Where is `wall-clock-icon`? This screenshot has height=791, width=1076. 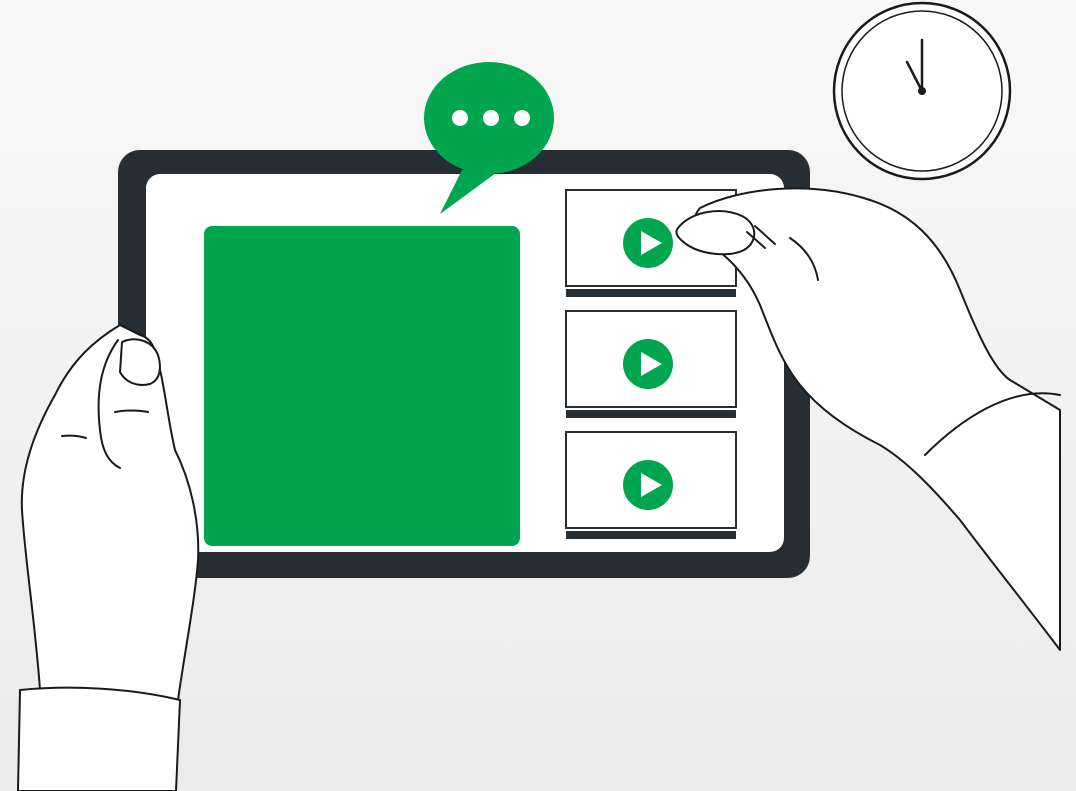
wall-clock-icon is located at coordinates (922, 91).